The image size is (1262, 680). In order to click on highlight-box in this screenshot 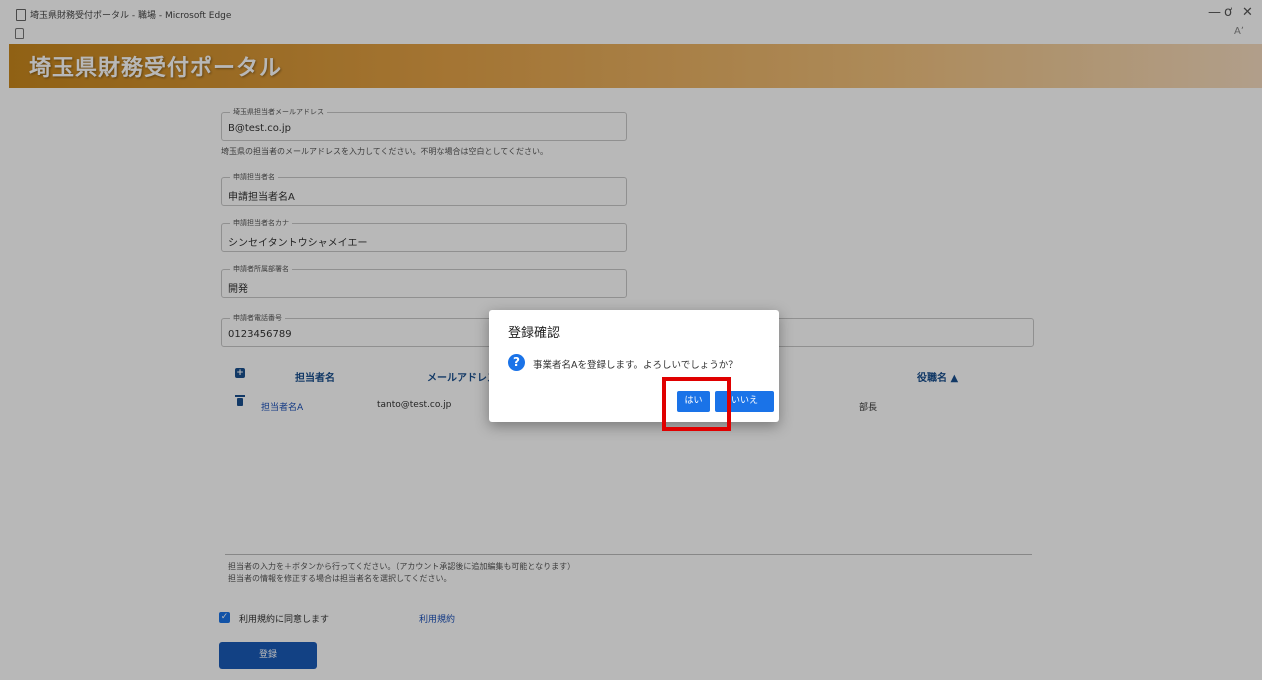, I will do `click(696, 404)`.